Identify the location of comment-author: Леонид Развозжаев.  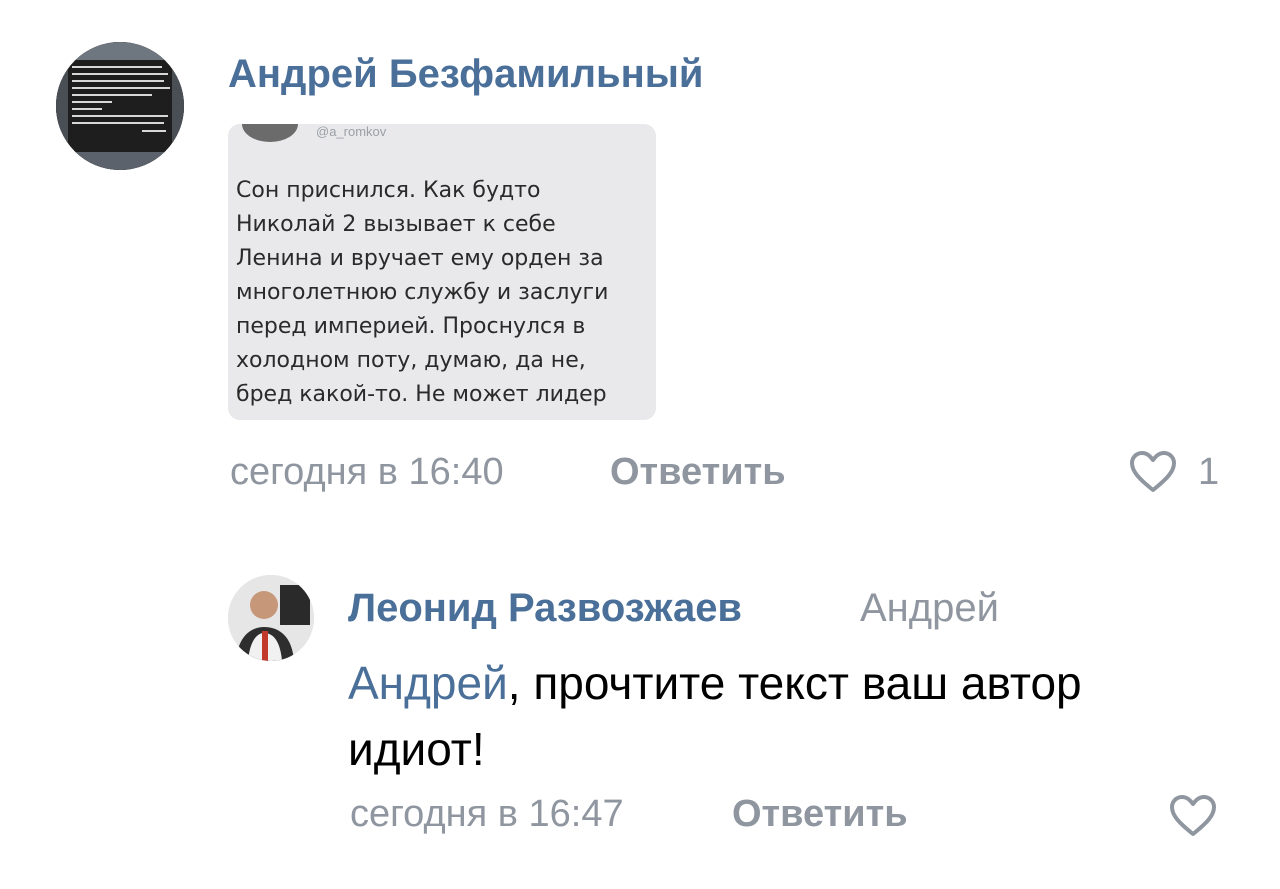
(545, 608).